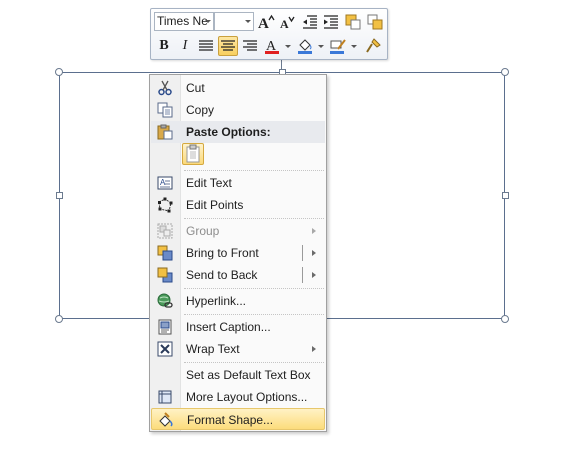 This screenshot has height=455, width=562. I want to click on menu-item-label: Edit Points, so click(215, 205).